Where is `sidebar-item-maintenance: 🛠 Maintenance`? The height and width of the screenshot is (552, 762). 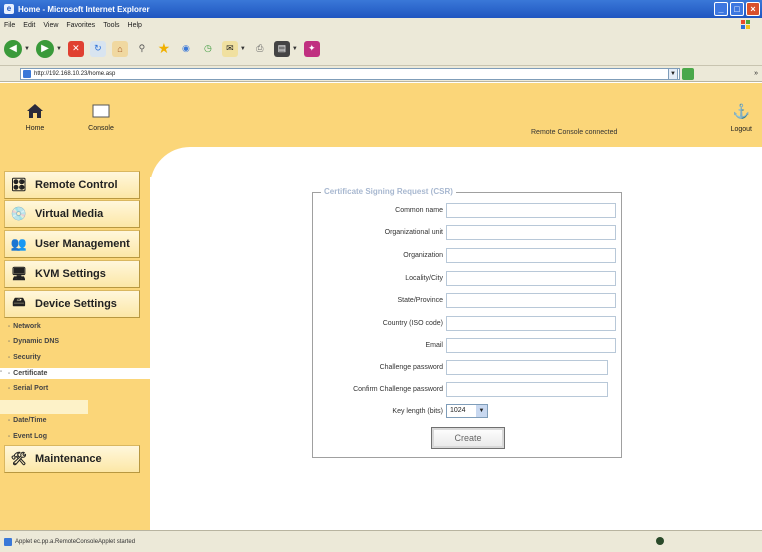 sidebar-item-maintenance: 🛠 Maintenance is located at coordinates (72, 459).